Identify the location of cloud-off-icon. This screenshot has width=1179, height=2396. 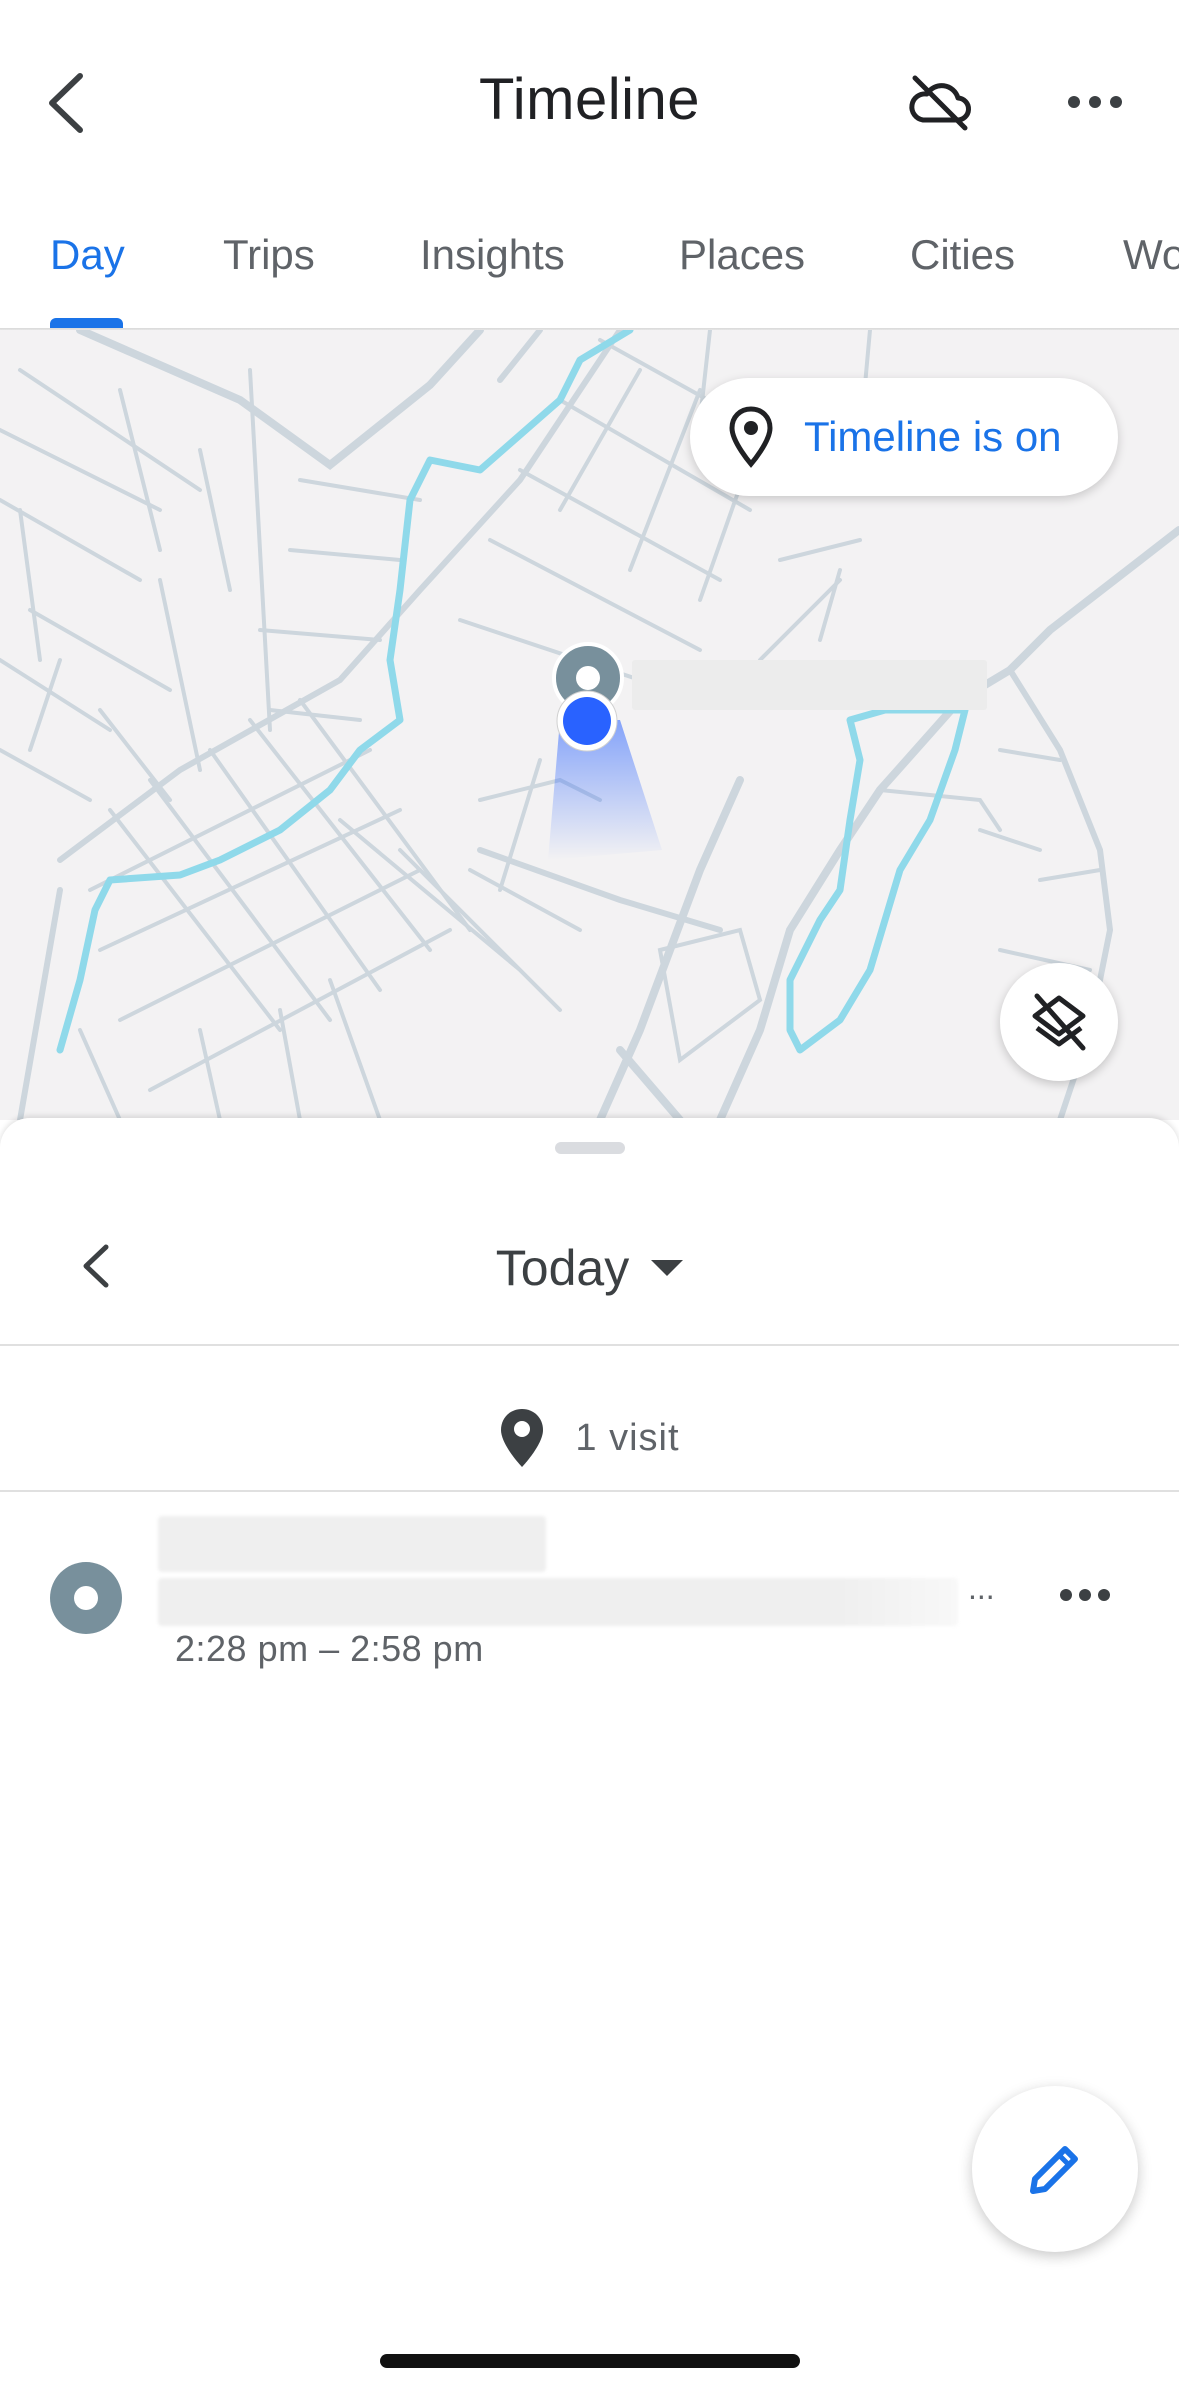
(940, 103).